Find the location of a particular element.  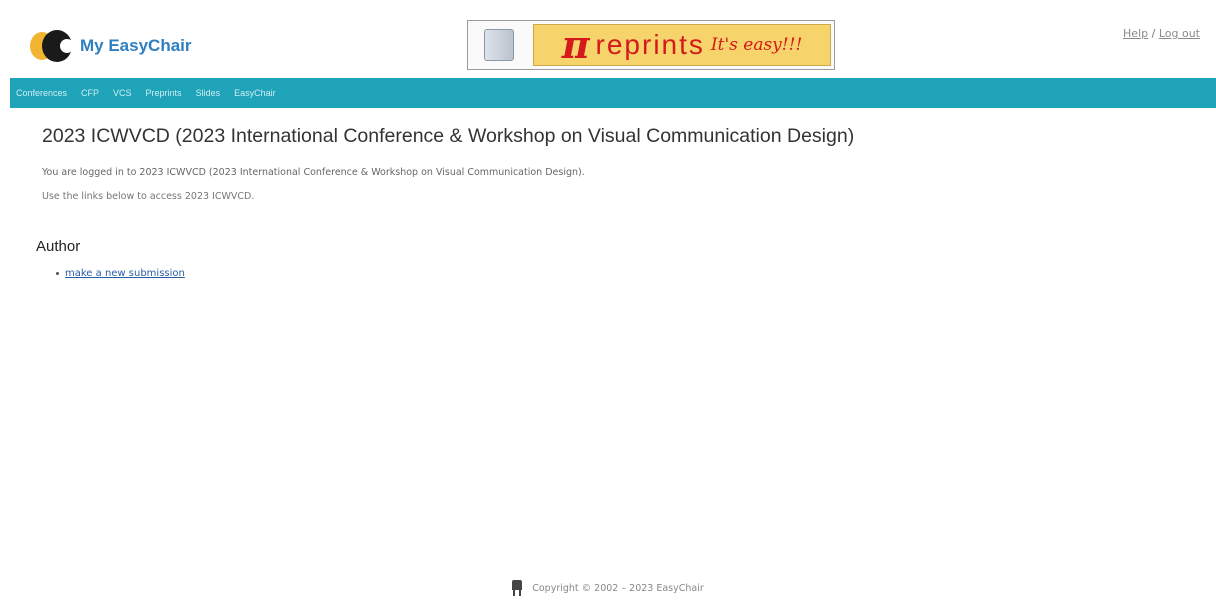

banner-ad-content: π reprints It's easy!!! is located at coordinates (682, 45).